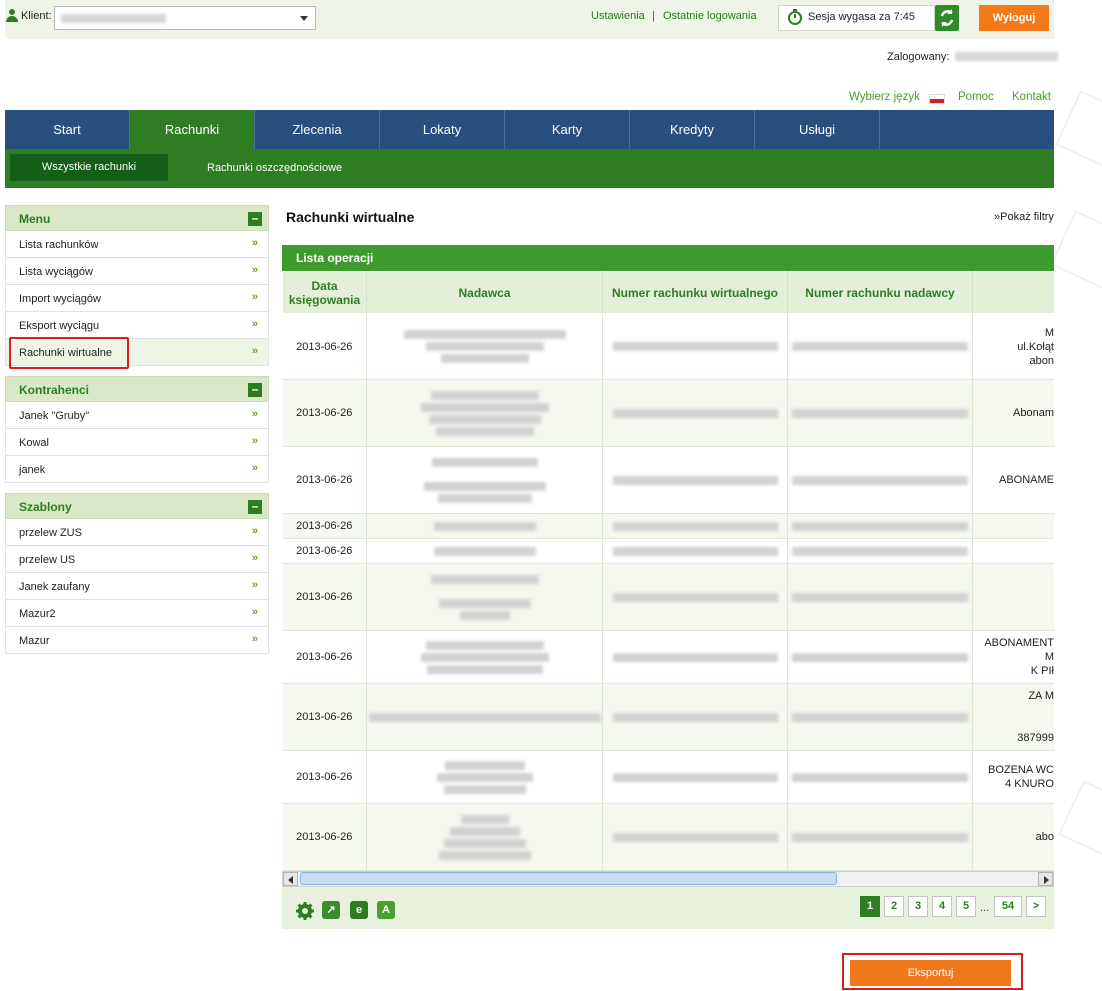 This screenshot has height=991, width=1102. What do you see at coordinates (1013, 777) in the screenshot?
I see `cell-title: BOZENA WC 4 KNURO` at bounding box center [1013, 777].